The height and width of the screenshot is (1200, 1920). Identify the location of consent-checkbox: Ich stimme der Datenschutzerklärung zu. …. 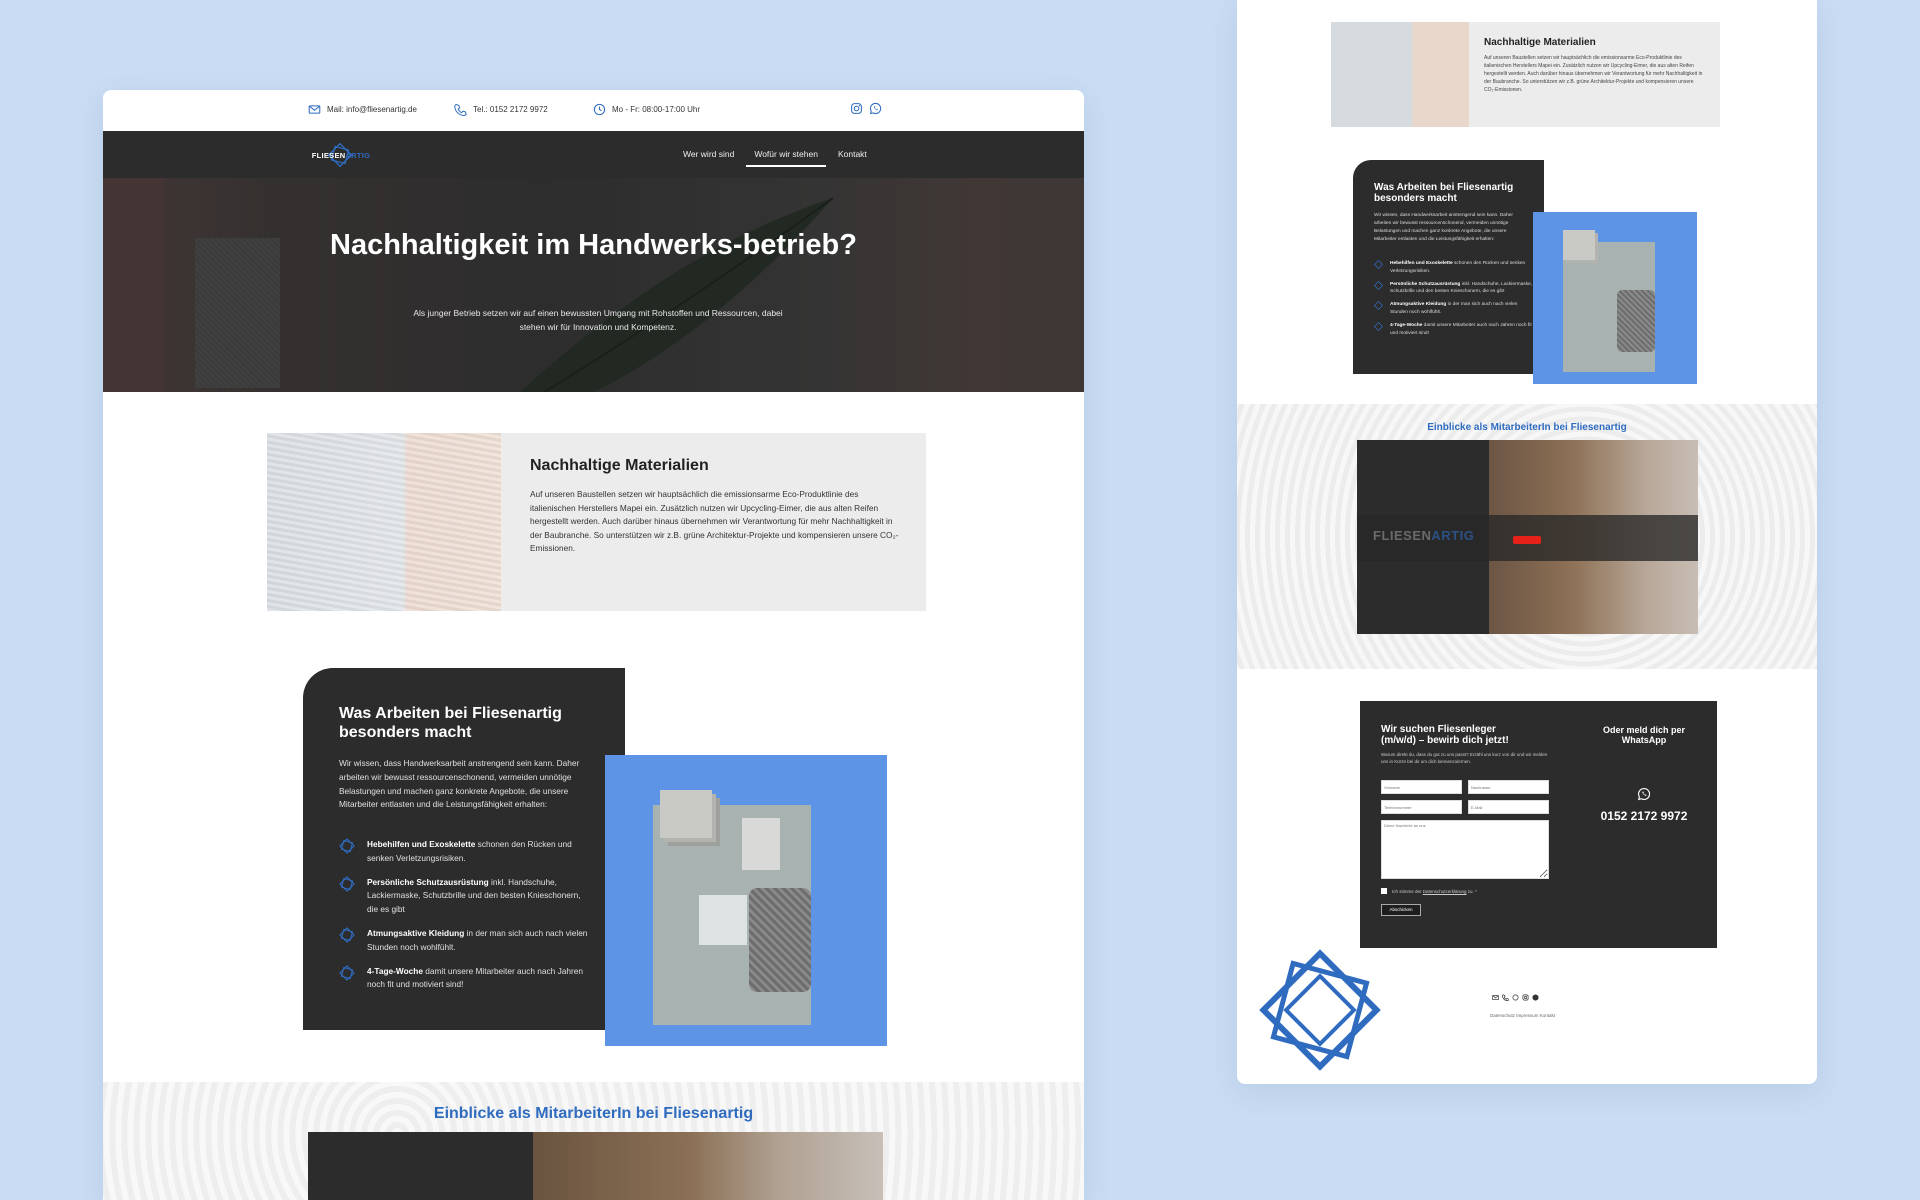
(1429, 891).